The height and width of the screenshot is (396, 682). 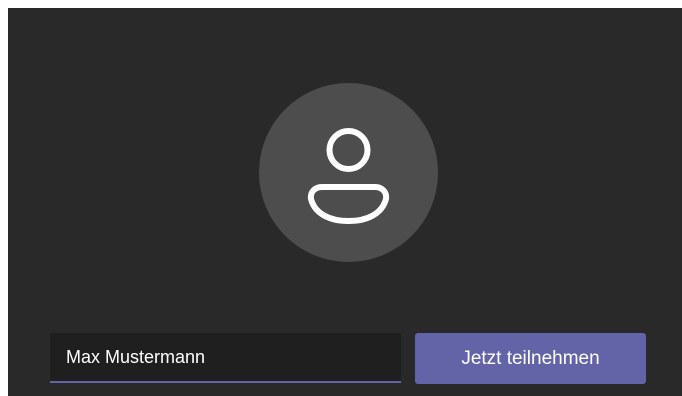 I want to click on avatar, so click(x=348, y=172).